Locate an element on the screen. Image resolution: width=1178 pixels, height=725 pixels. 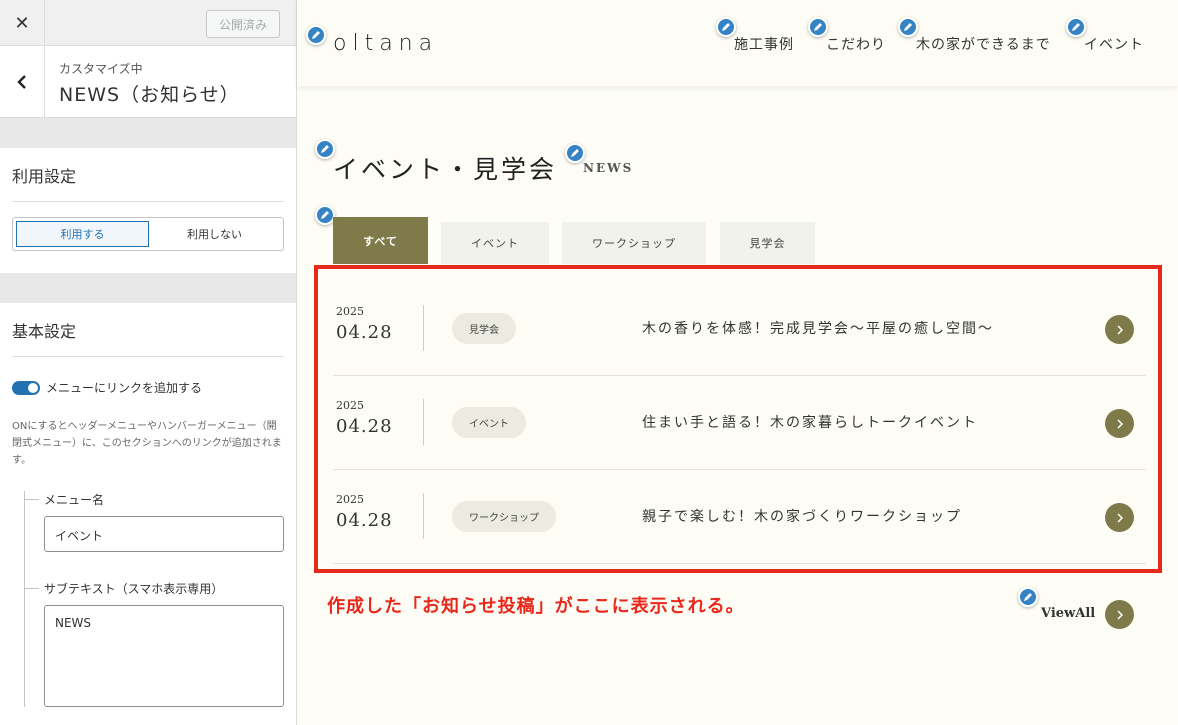
menu-link-toggle-row: メニューにリンクを追加する is located at coordinates (148, 387).